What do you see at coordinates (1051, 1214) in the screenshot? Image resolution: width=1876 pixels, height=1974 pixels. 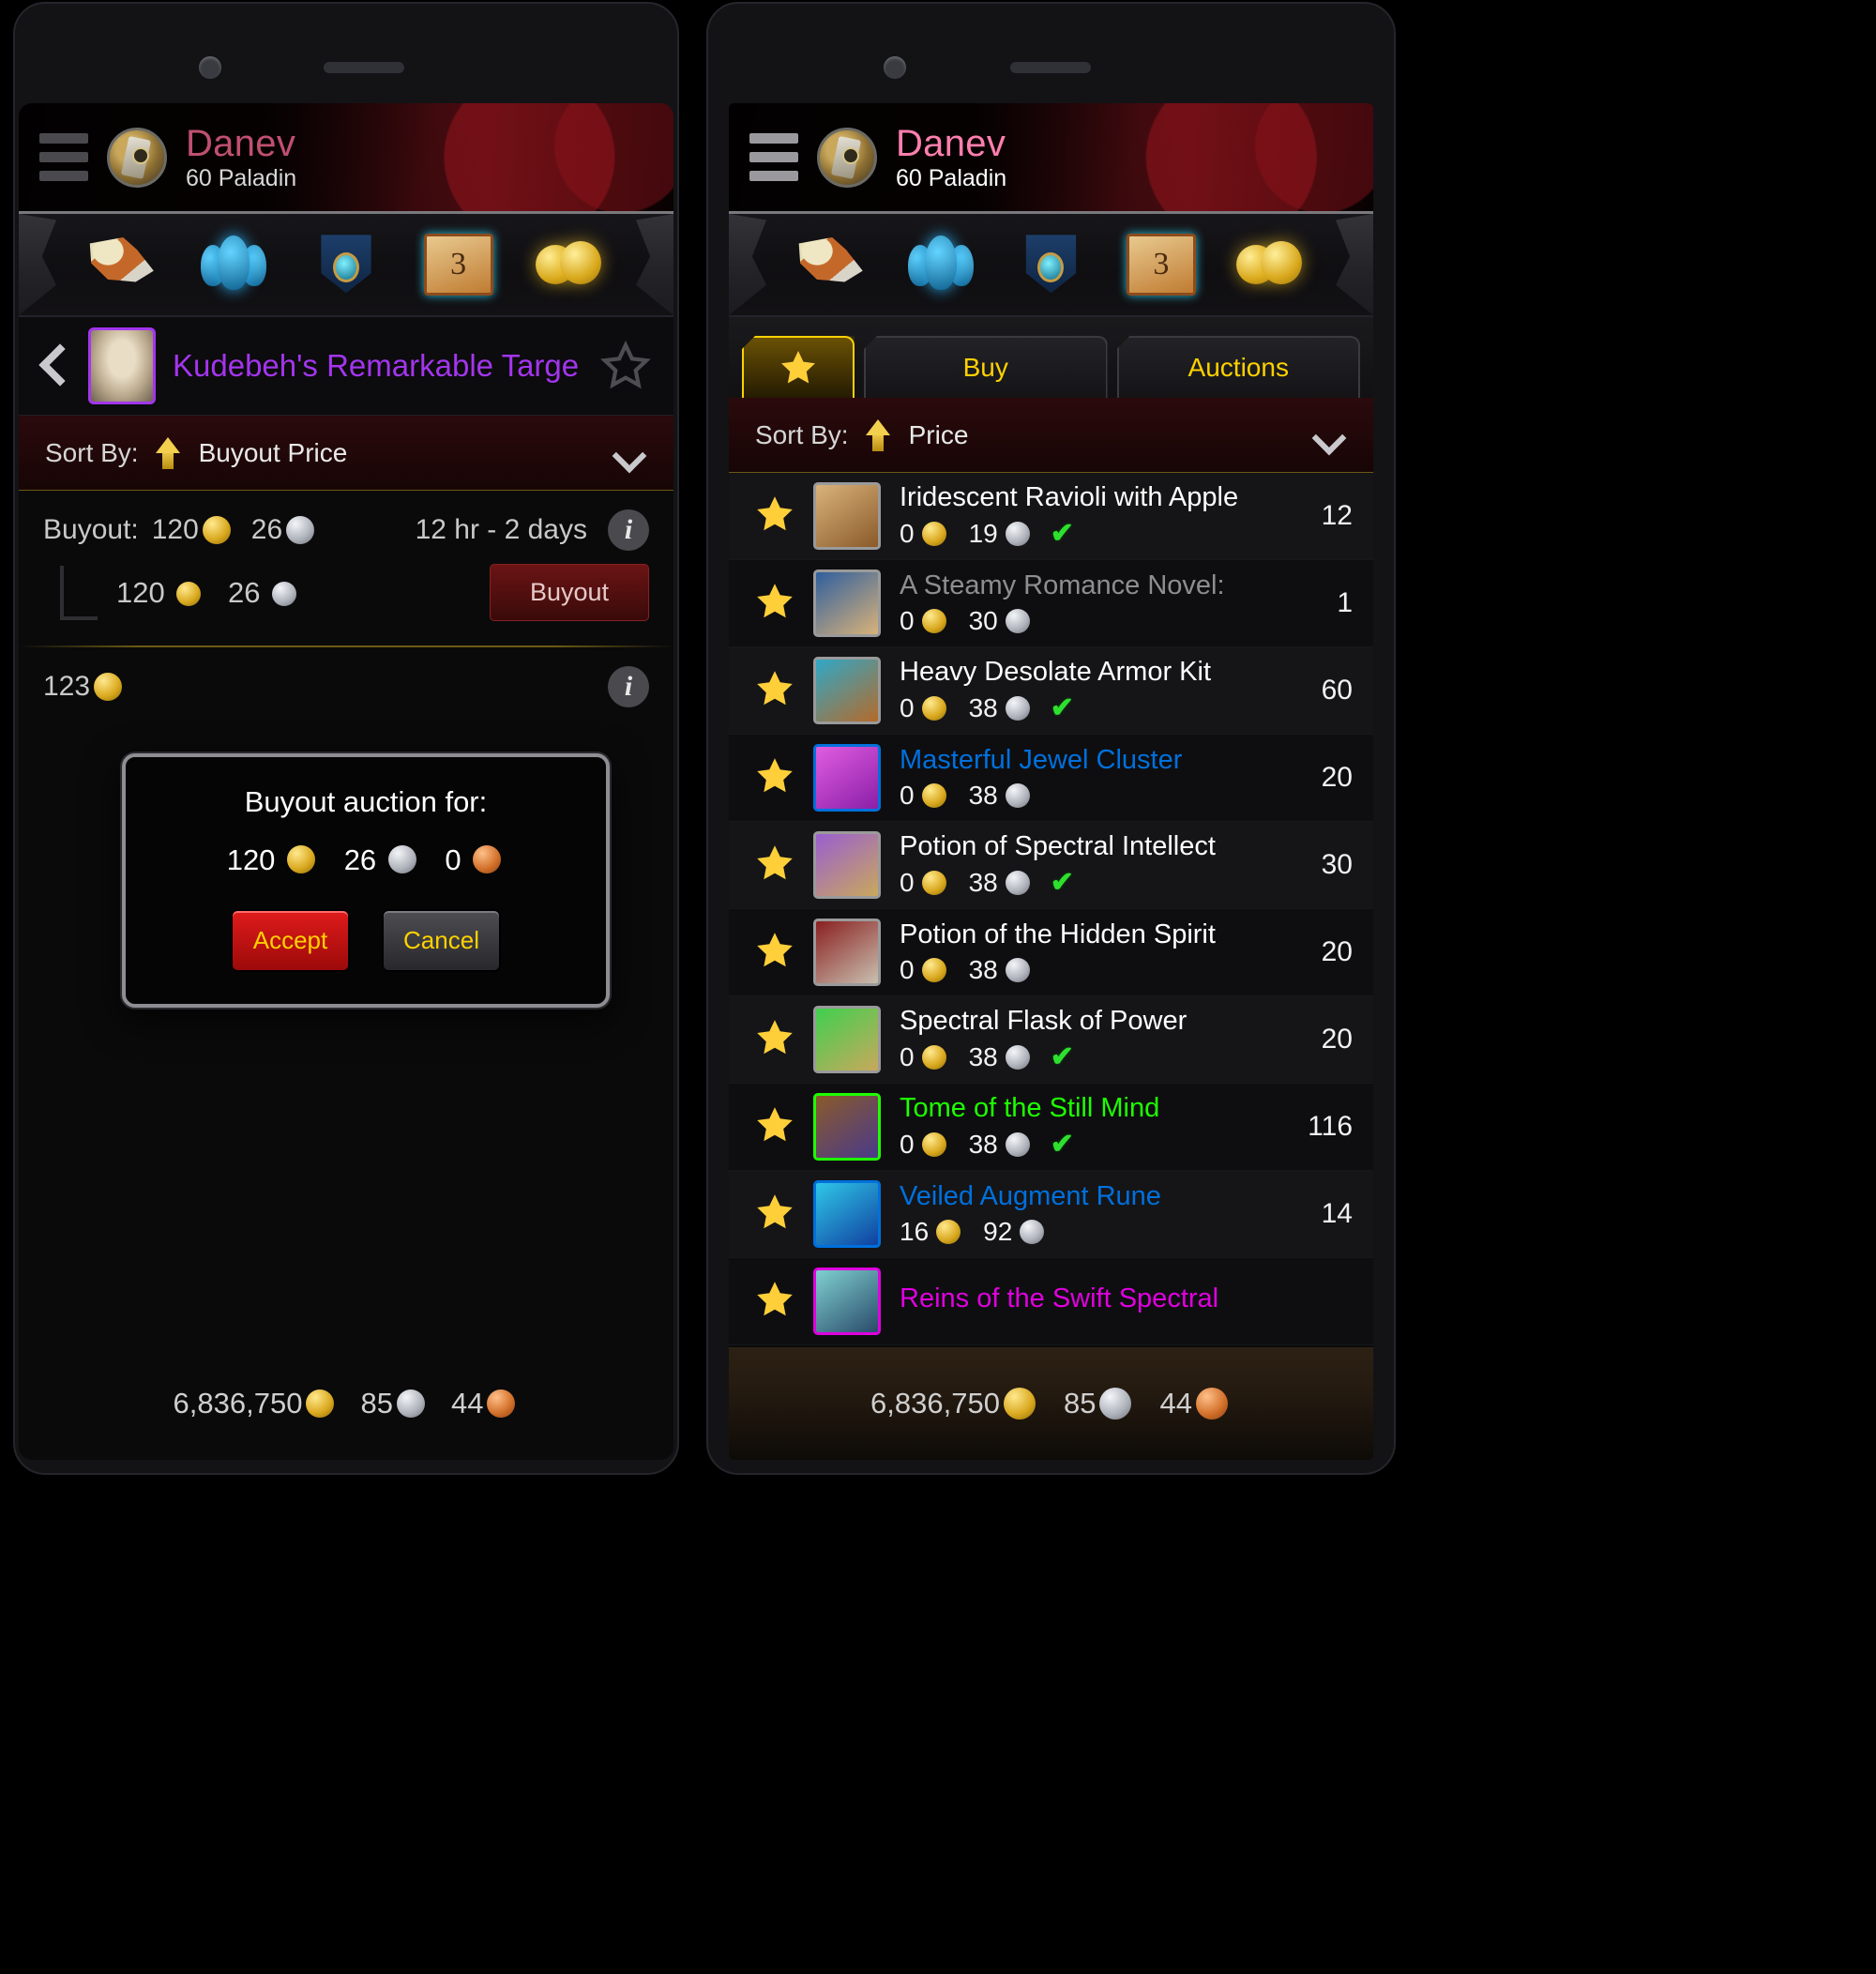 I see `table-row: Veiled Augment Rune 16 92 14` at bounding box center [1051, 1214].